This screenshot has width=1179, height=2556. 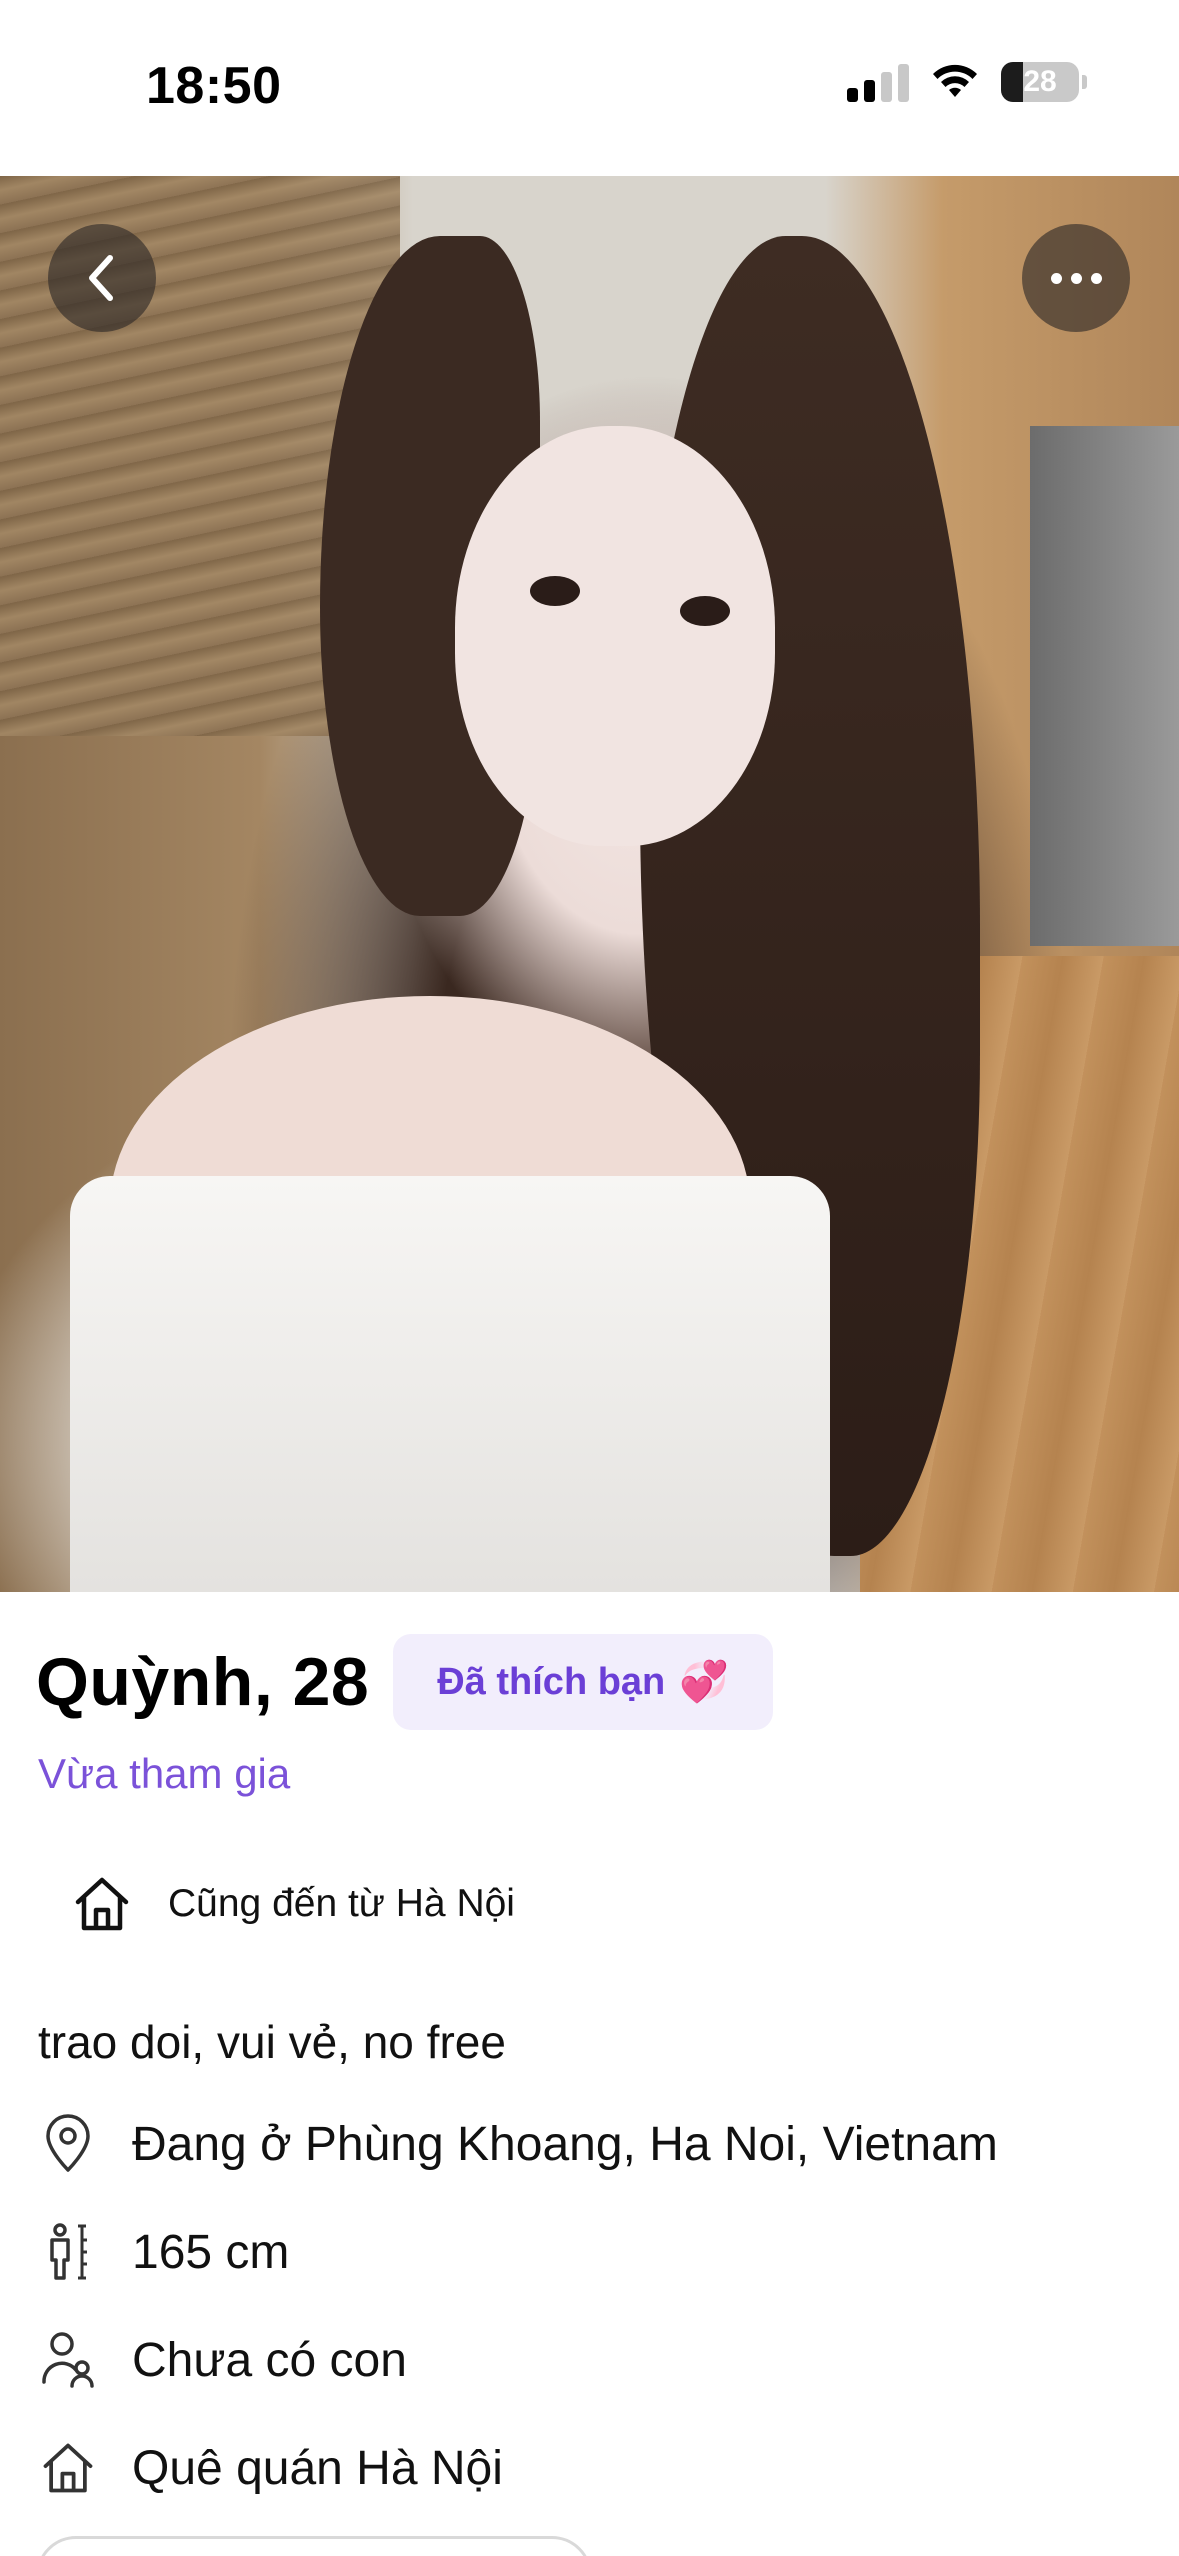 I want to click on liked-badge-label: Đã thích bạn, so click(x=551, y=1681).